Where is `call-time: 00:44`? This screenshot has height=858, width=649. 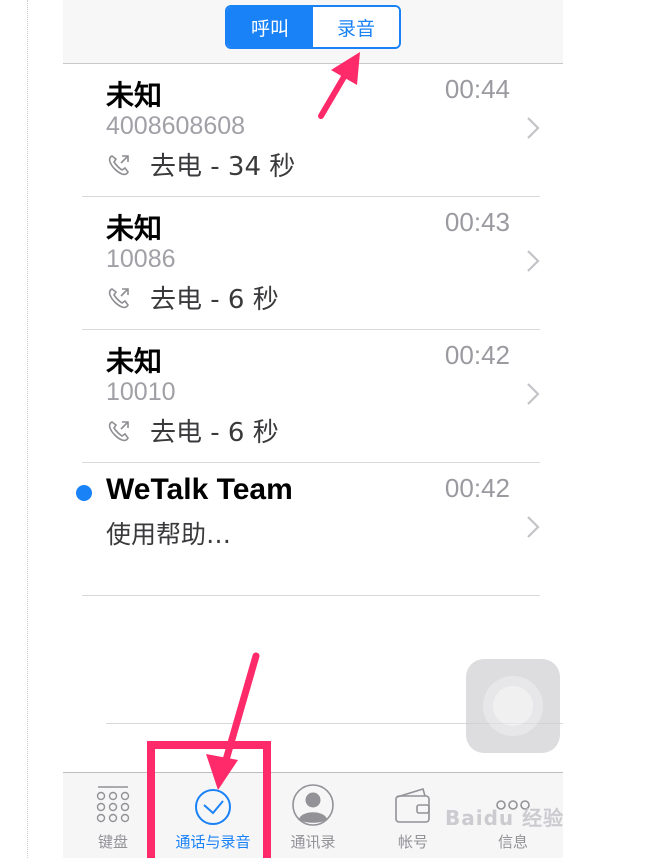 call-time: 00:44 is located at coordinates (477, 89).